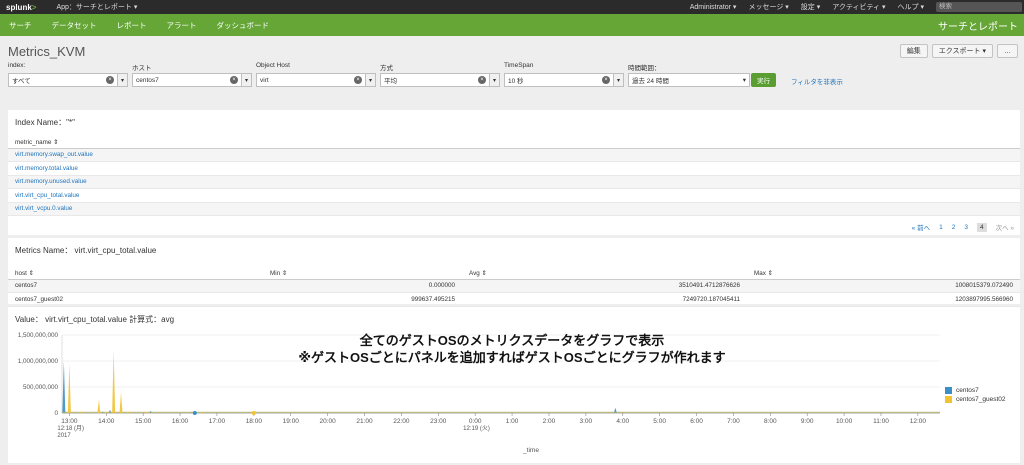 This screenshot has width=1024, height=465. Describe the element at coordinates (401, 421) in the screenshot. I see `x-tick-label: 22:00` at that location.